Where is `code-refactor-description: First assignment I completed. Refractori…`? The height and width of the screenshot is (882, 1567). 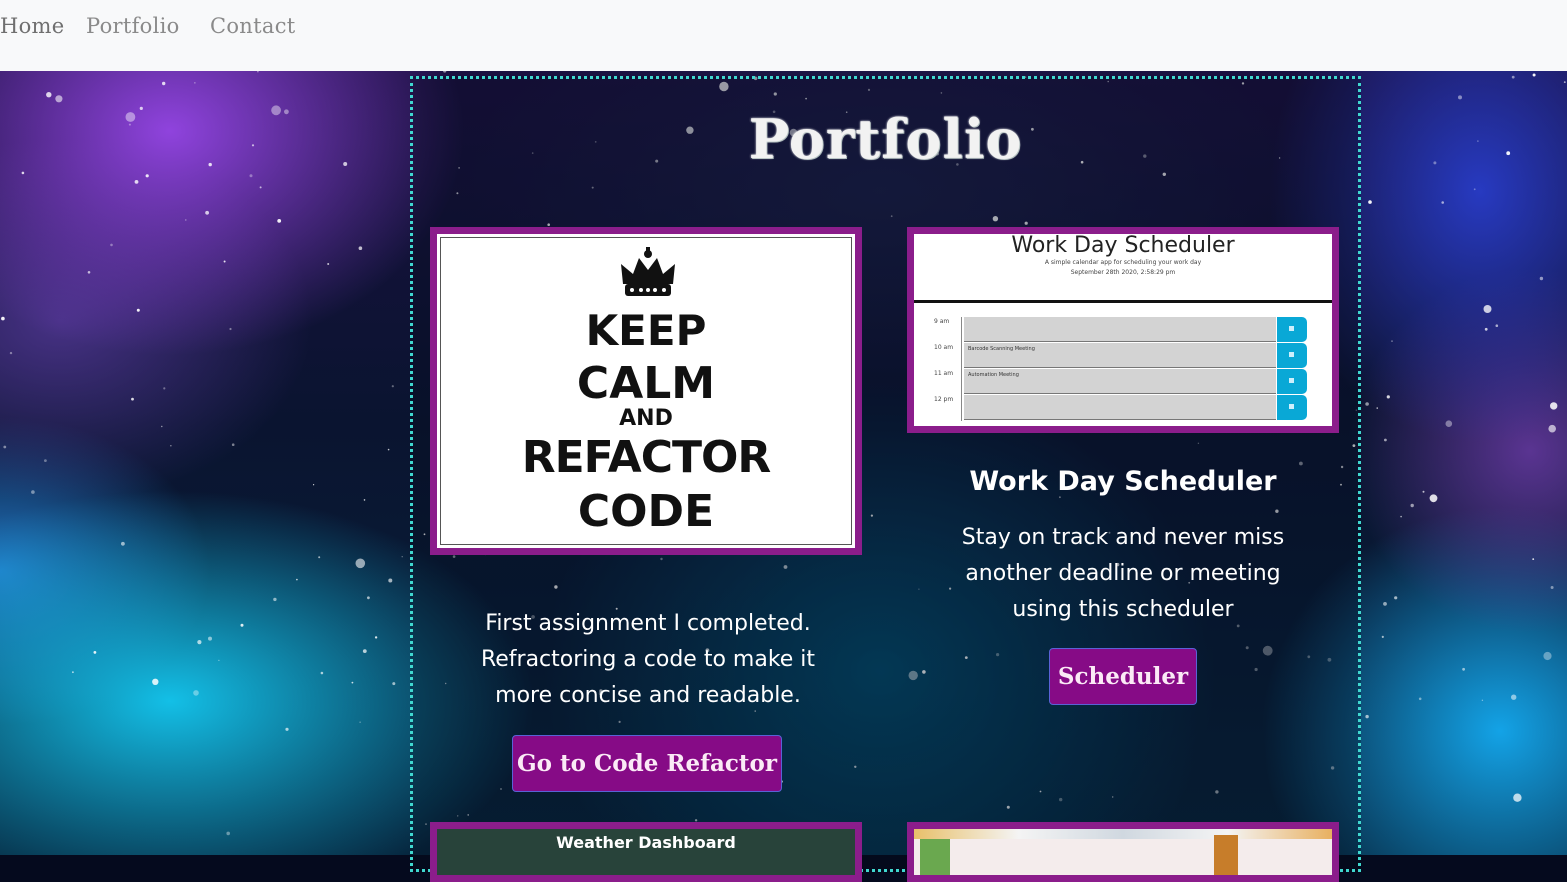 code-refactor-description: First assignment I completed. Refractori… is located at coordinates (648, 659).